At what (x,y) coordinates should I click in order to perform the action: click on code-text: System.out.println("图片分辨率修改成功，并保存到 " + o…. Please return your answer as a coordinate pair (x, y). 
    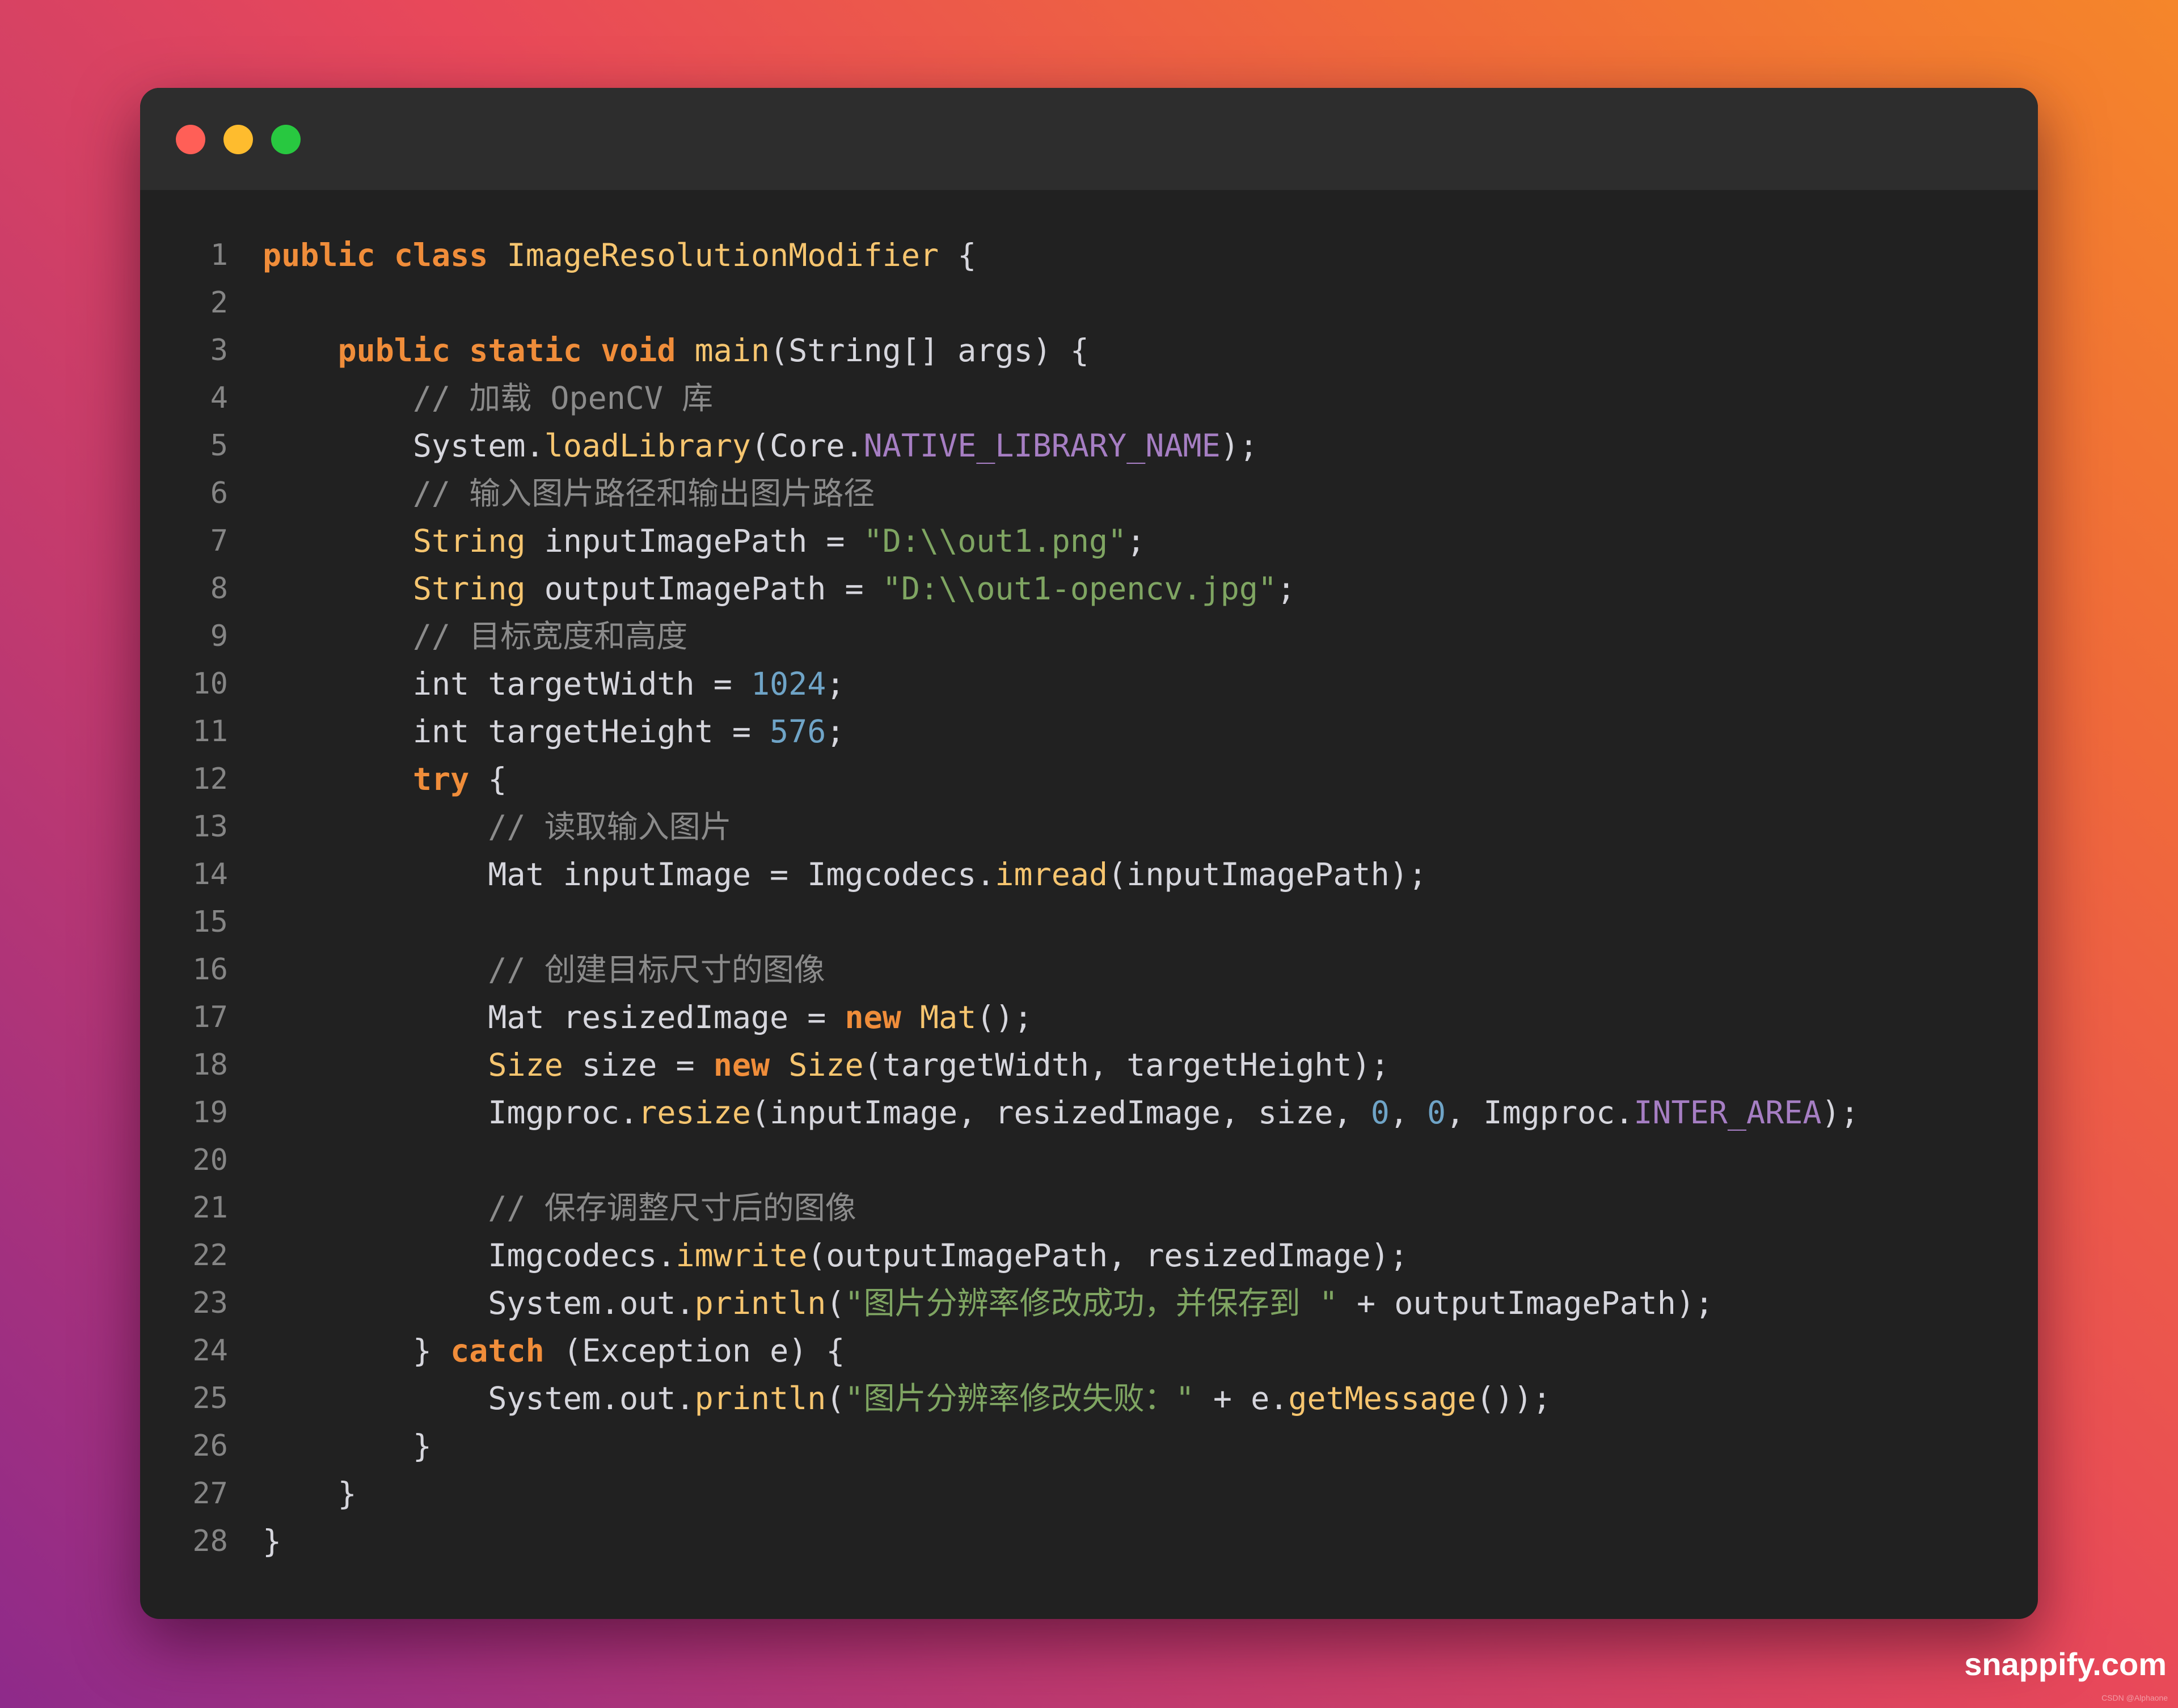
    Looking at the image, I should click on (988, 1303).